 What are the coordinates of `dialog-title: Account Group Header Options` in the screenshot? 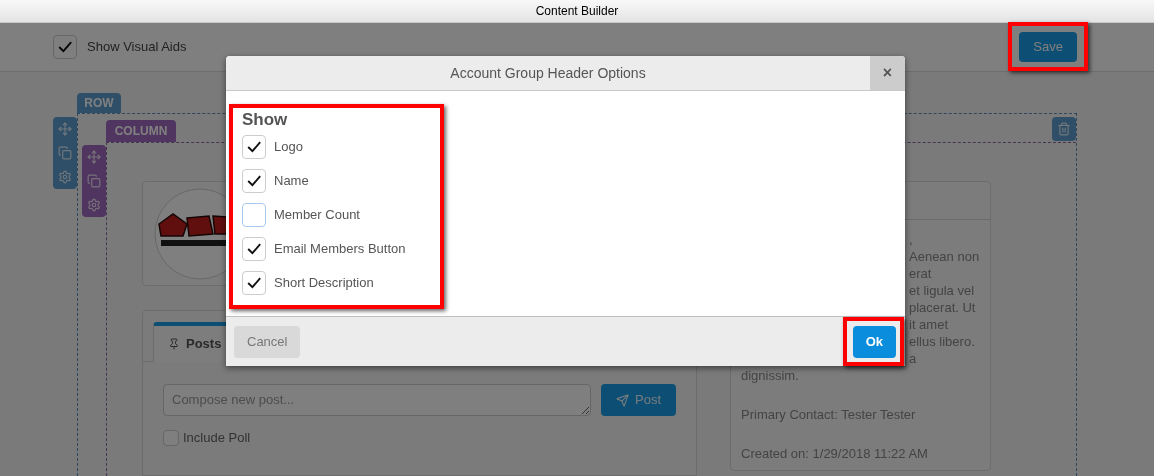 It's located at (548, 73).